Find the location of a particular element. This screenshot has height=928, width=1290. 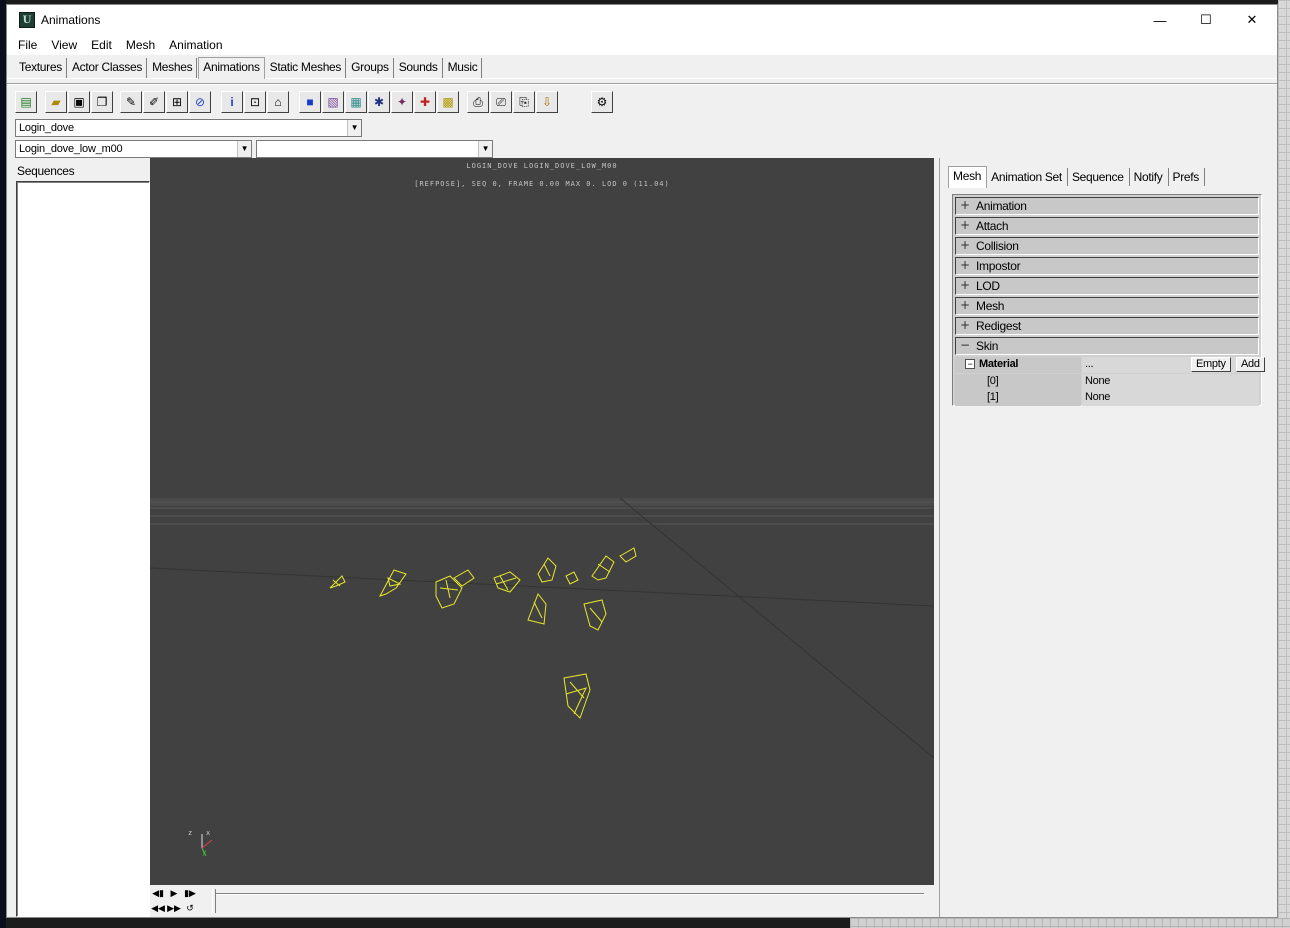

fast-forward-button: ▶▶ is located at coordinates (174, 908).